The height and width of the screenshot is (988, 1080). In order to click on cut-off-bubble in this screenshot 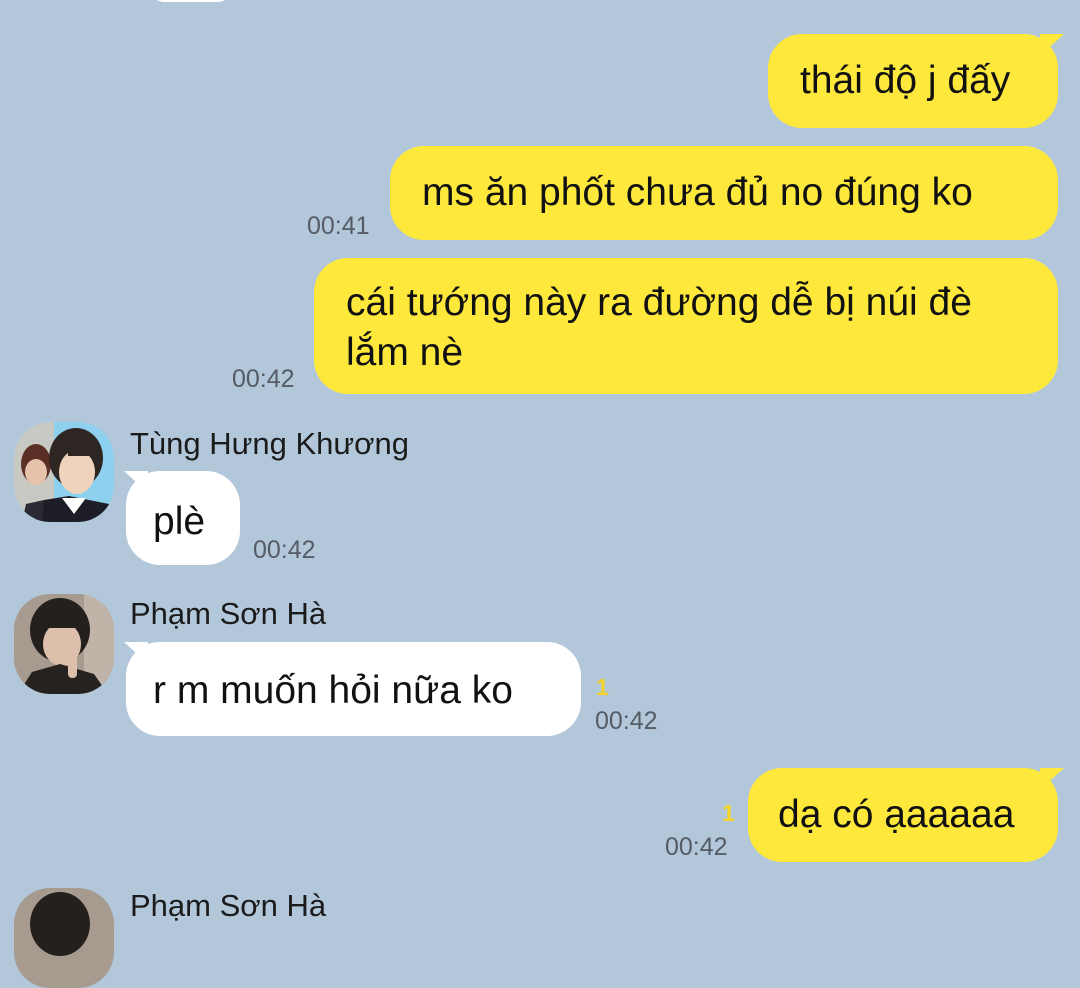, I will do `click(191, 1)`.